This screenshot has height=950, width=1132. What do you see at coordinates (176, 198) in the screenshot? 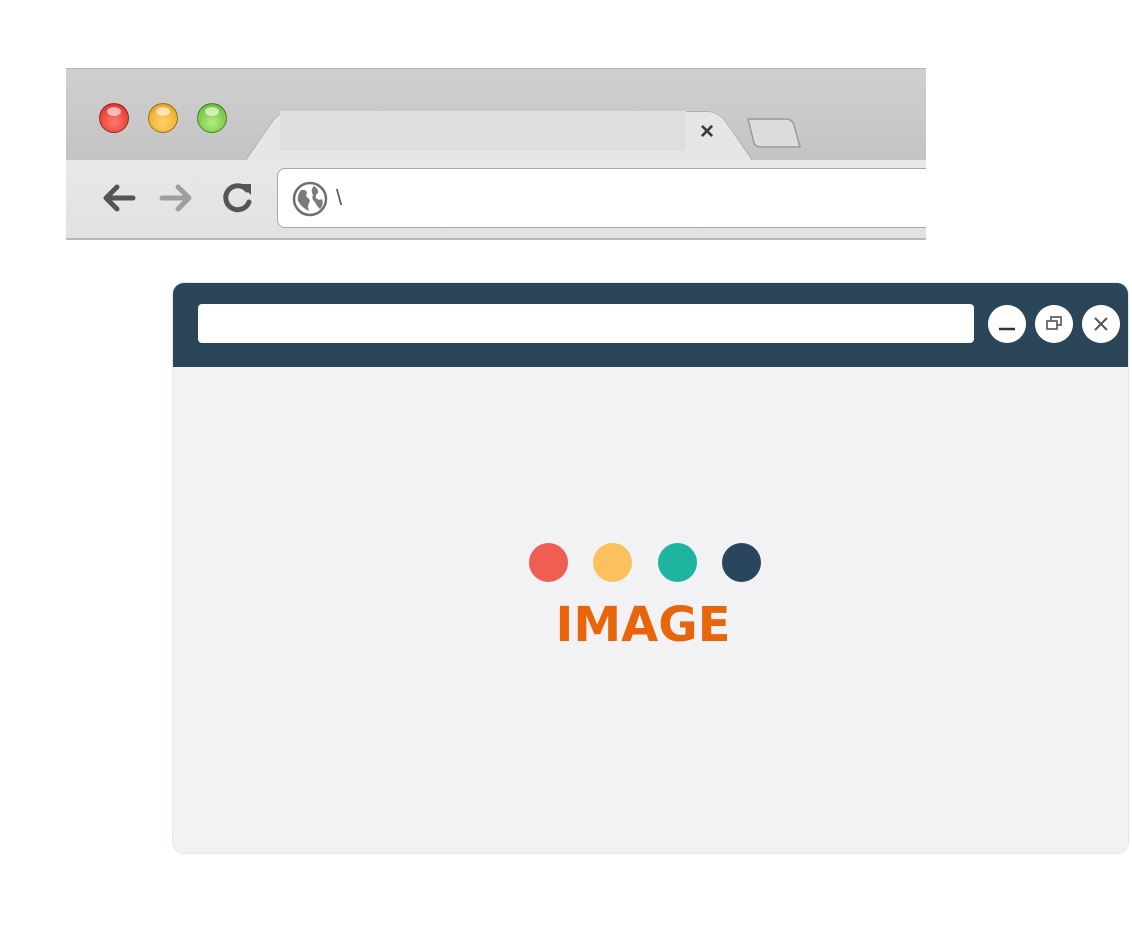
I see `arrow-right-icon` at bounding box center [176, 198].